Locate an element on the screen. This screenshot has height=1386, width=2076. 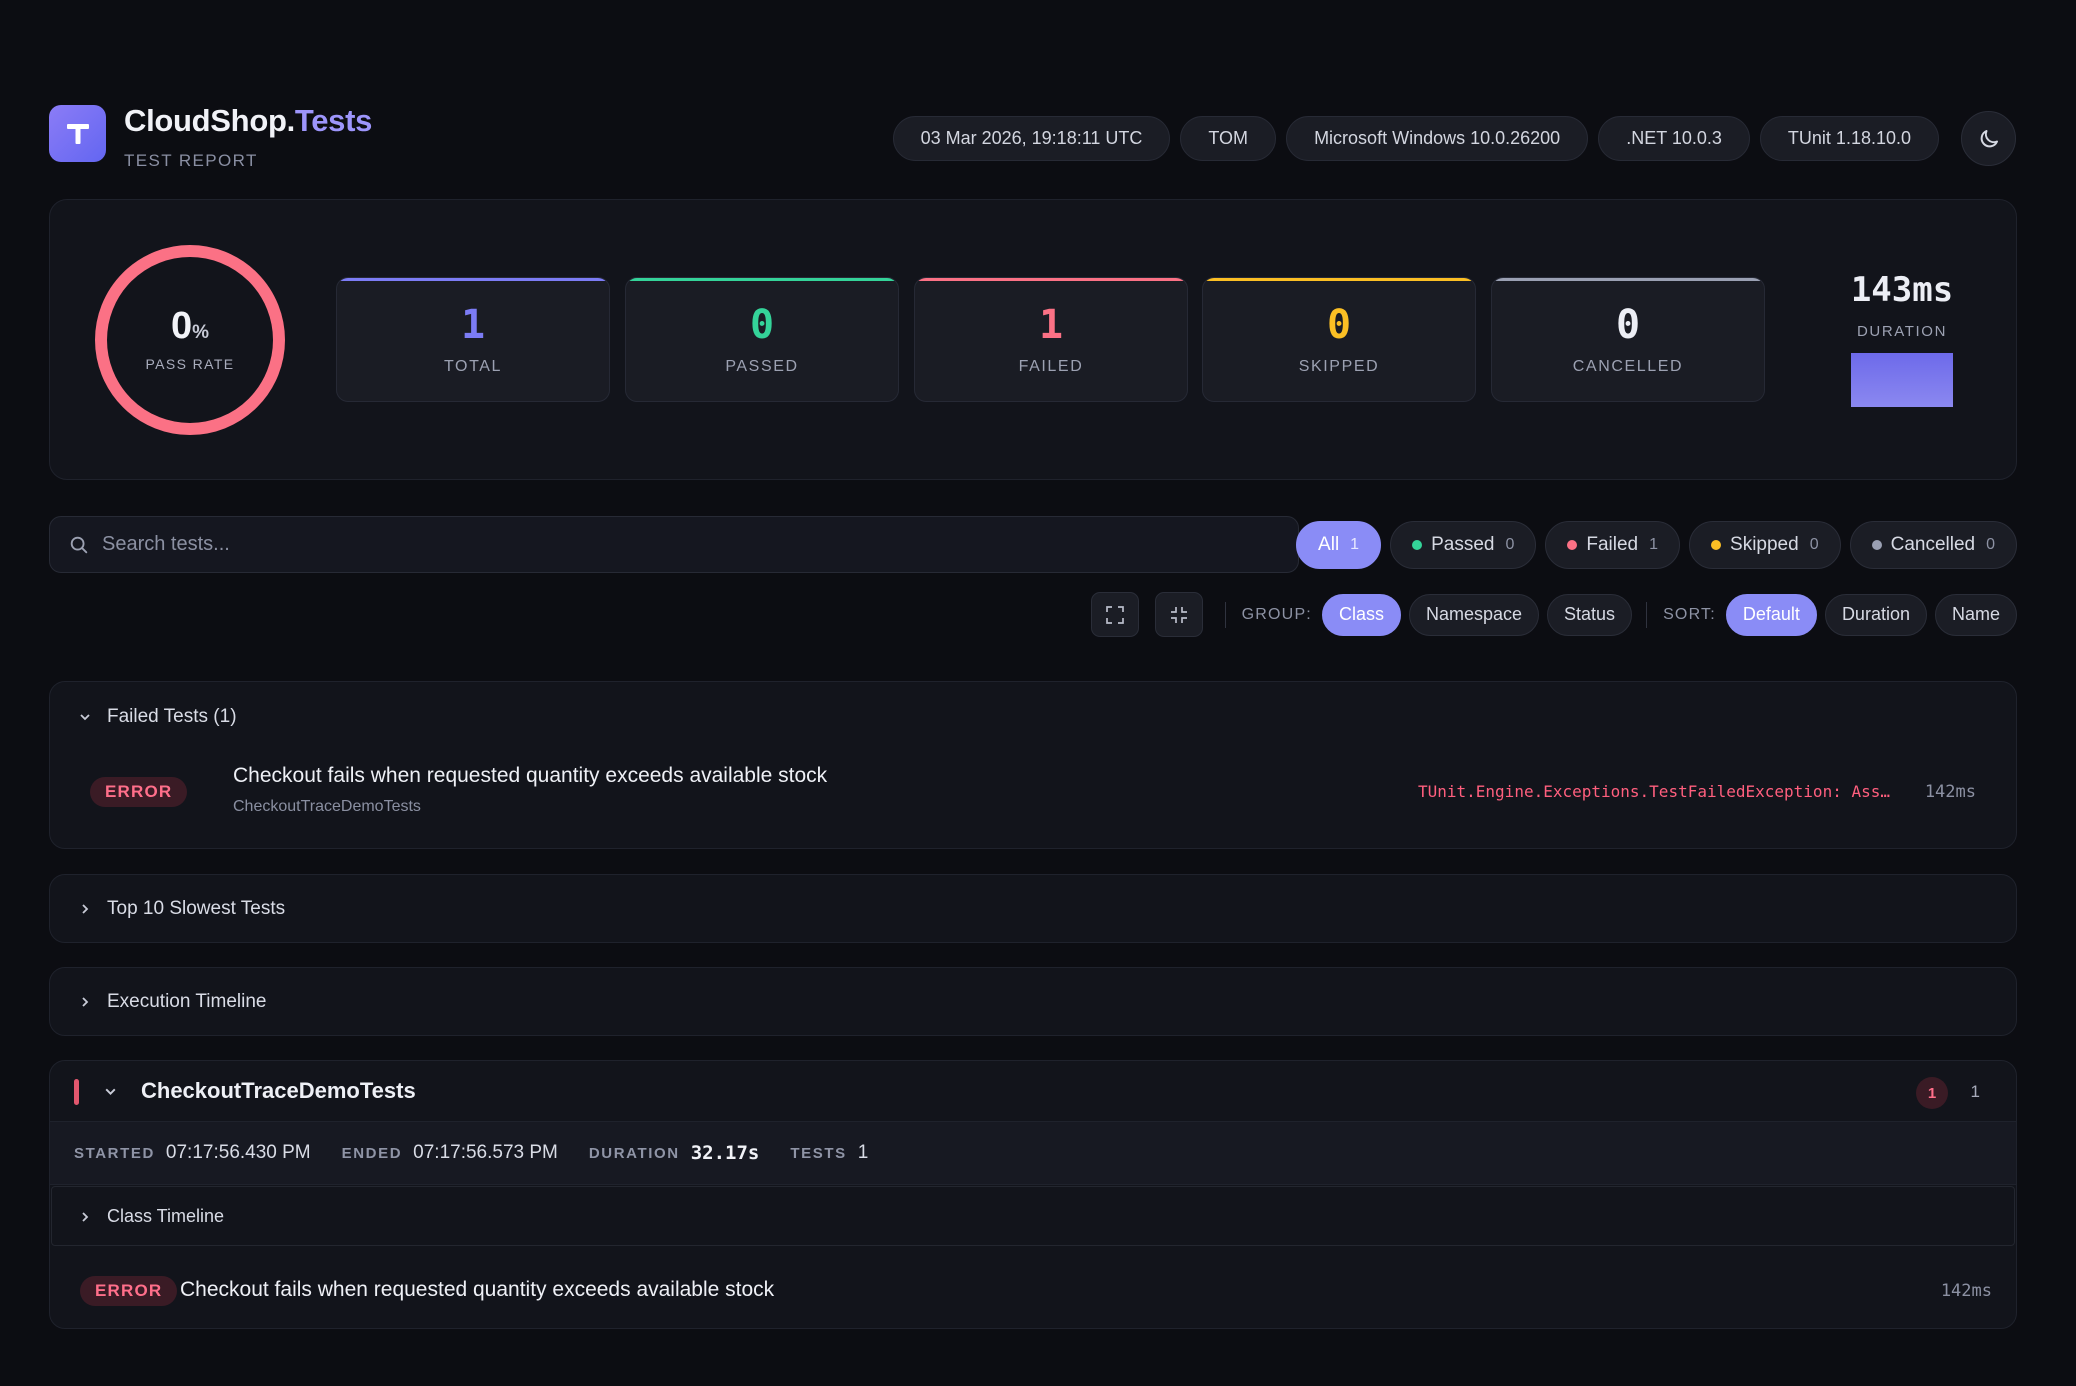
stat-skipped-value: 0 is located at coordinates (1339, 325).